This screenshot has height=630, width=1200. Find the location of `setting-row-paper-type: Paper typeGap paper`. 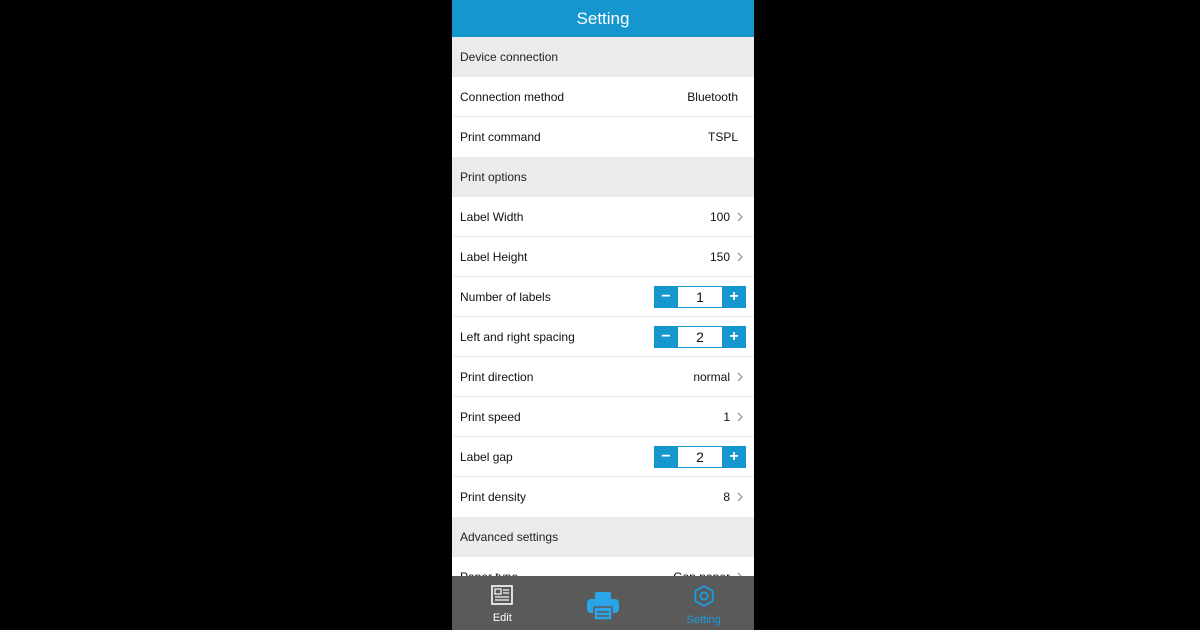

setting-row-paper-type: Paper typeGap paper is located at coordinates (603, 566).